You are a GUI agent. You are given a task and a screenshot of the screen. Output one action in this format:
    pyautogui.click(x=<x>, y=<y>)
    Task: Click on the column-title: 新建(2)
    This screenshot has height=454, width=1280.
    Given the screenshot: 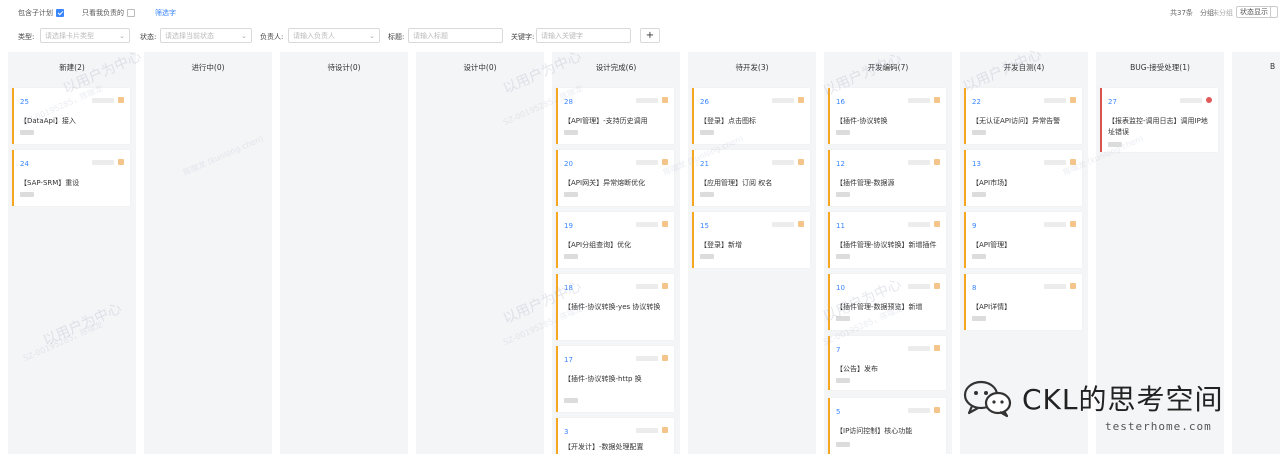 What is the action you would take?
    pyautogui.click(x=72, y=67)
    